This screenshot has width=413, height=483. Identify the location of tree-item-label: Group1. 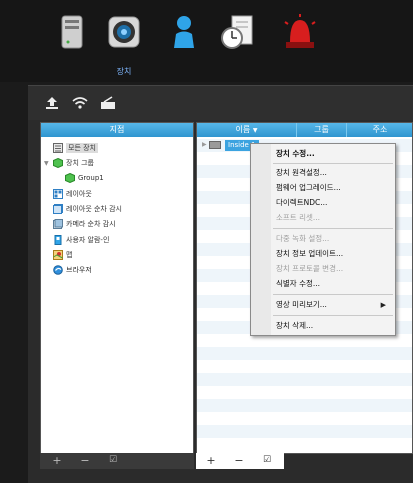
(91, 178).